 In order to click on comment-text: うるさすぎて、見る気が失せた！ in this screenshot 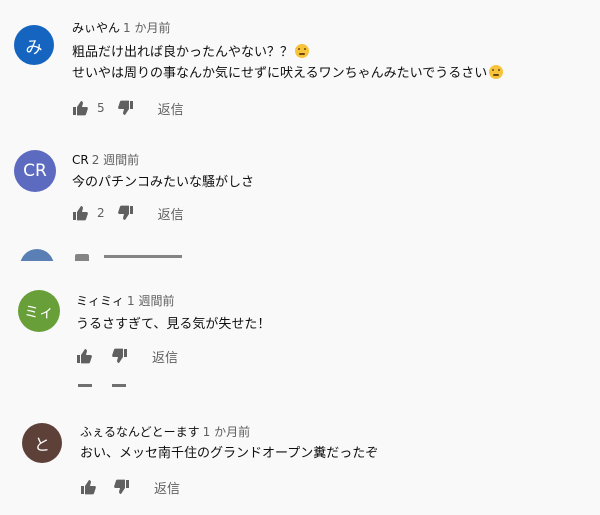, I will do `click(173, 324)`.